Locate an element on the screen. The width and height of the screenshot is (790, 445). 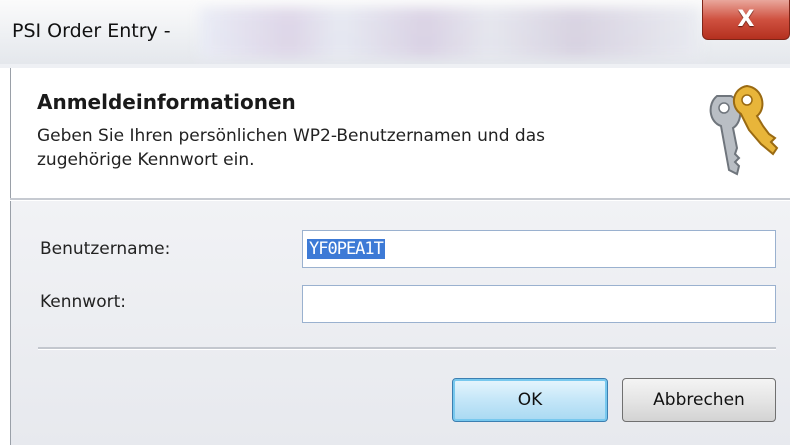
title-bar: PSI Order Entry - X is located at coordinates (395, 32).